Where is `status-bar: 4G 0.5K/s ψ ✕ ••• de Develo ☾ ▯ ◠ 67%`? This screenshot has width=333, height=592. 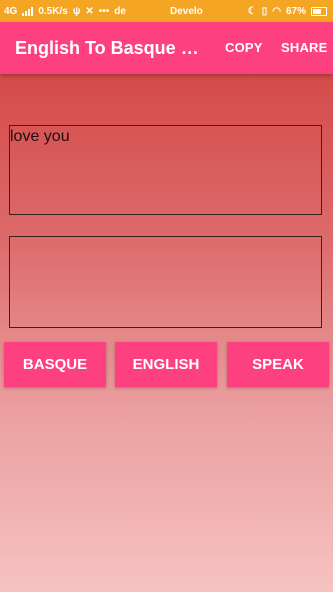 status-bar: 4G 0.5K/s ψ ✕ ••• de Develo ☾ ▯ ◠ 67% is located at coordinates (166, 11).